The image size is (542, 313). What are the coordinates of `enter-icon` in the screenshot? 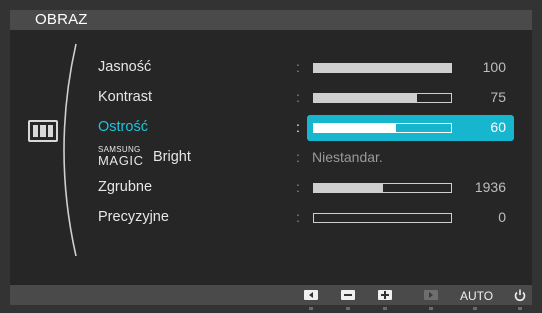 It's located at (431, 295).